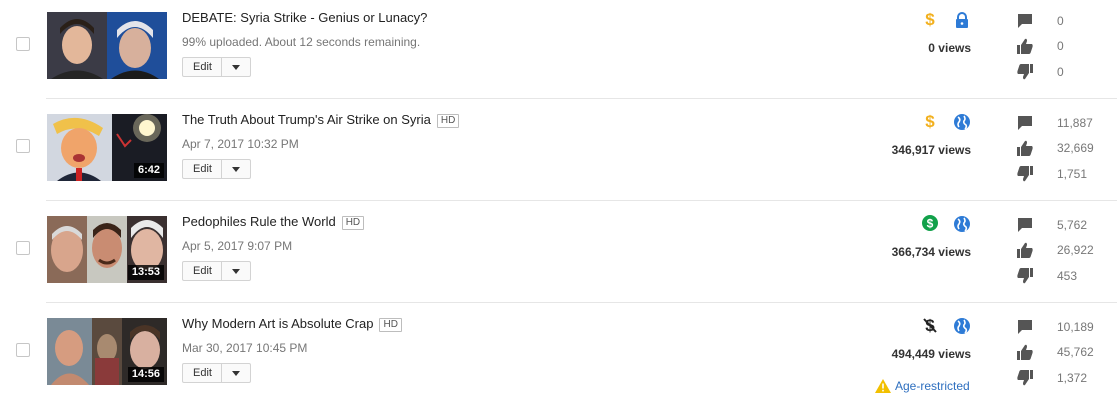 The width and height of the screenshot is (1117, 408). I want to click on dislike-count: 453, so click(1067, 276).